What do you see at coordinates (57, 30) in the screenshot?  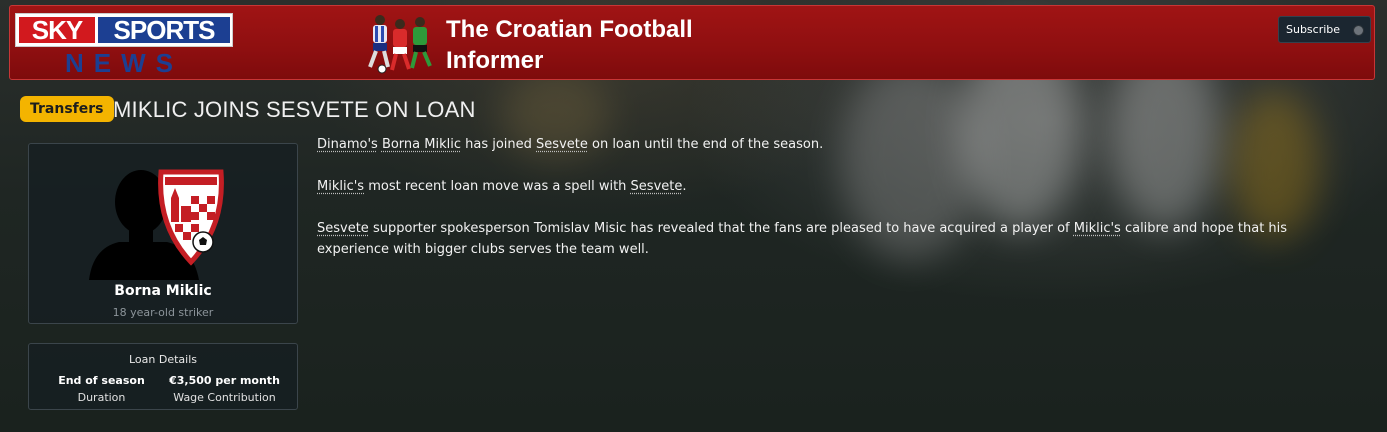 I see `logo-sky-text: SKY` at bounding box center [57, 30].